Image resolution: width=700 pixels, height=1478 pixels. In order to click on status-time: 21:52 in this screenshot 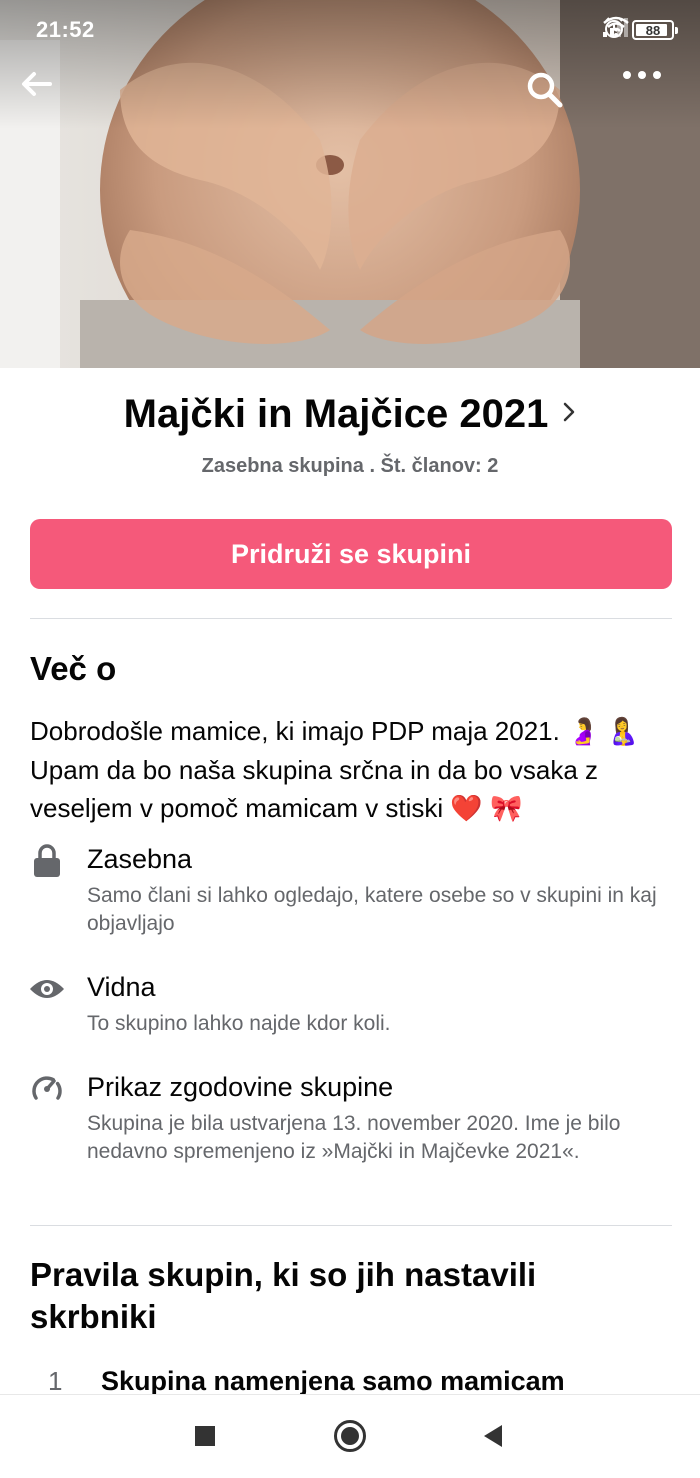, I will do `click(65, 29)`.